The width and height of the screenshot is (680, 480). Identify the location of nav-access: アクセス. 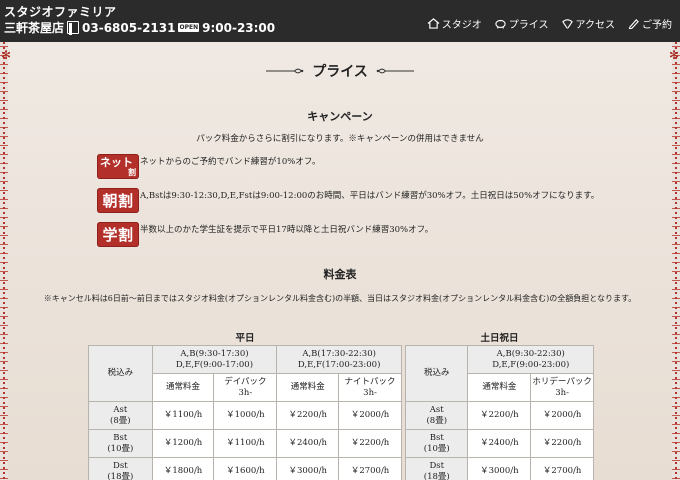
(588, 23).